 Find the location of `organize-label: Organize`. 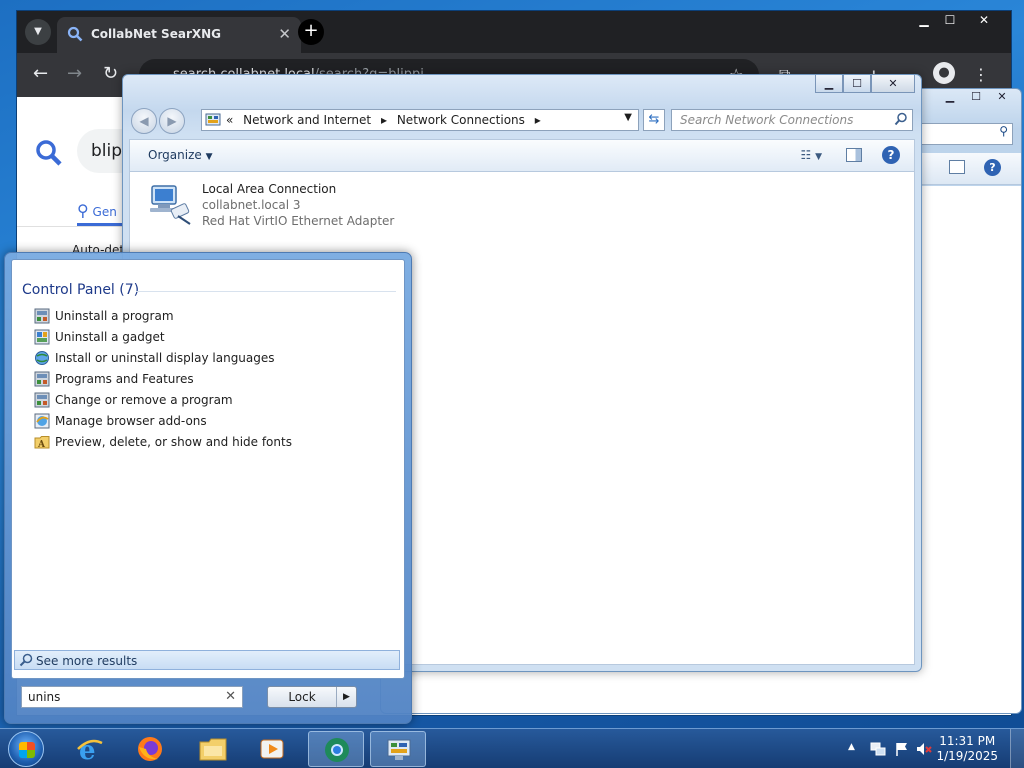

organize-label: Organize is located at coordinates (175, 155).